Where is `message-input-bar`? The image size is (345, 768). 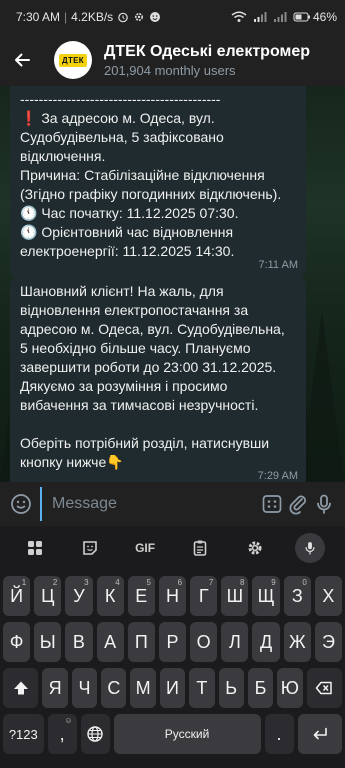
message-input-bar is located at coordinates (172, 504).